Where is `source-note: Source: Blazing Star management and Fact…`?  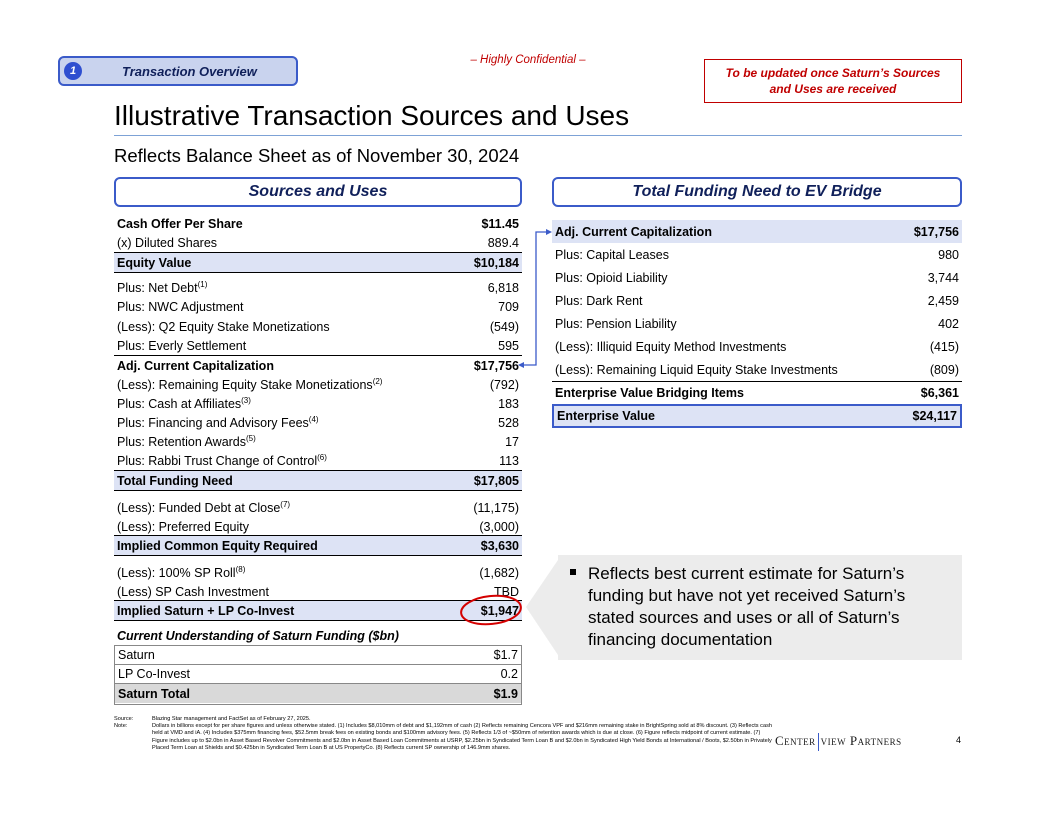 source-note: Source: Blazing Star management and Fact… is located at coordinates (212, 719).